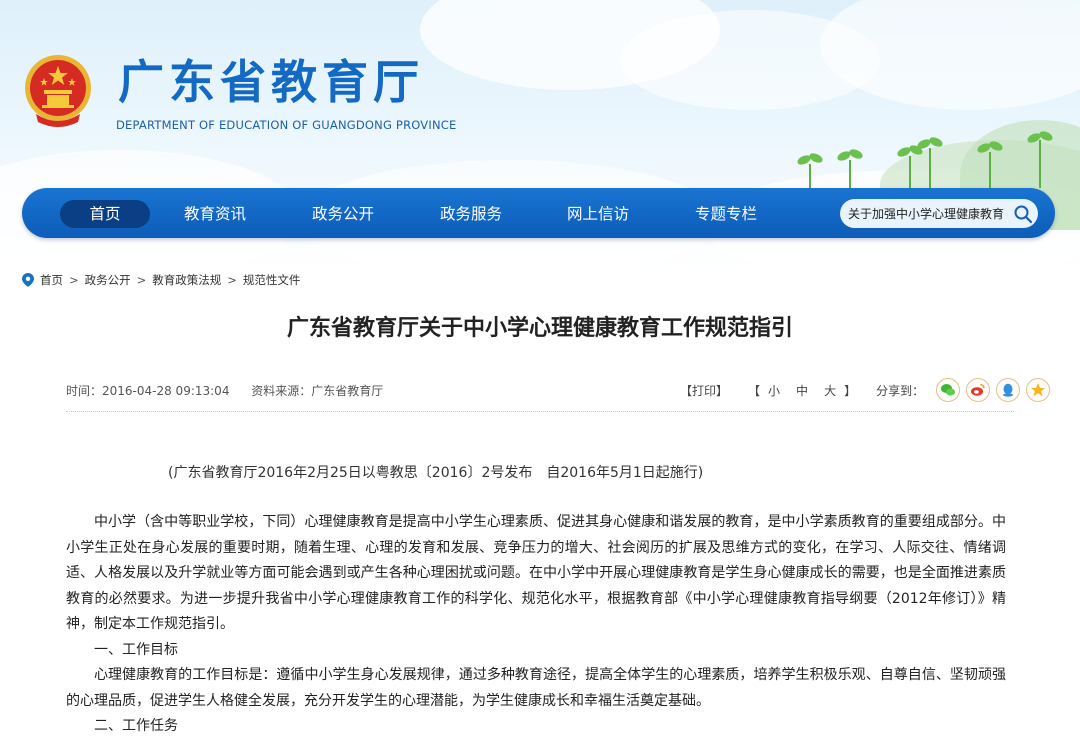  I want to click on font-size-medium-button: 中, so click(802, 390).